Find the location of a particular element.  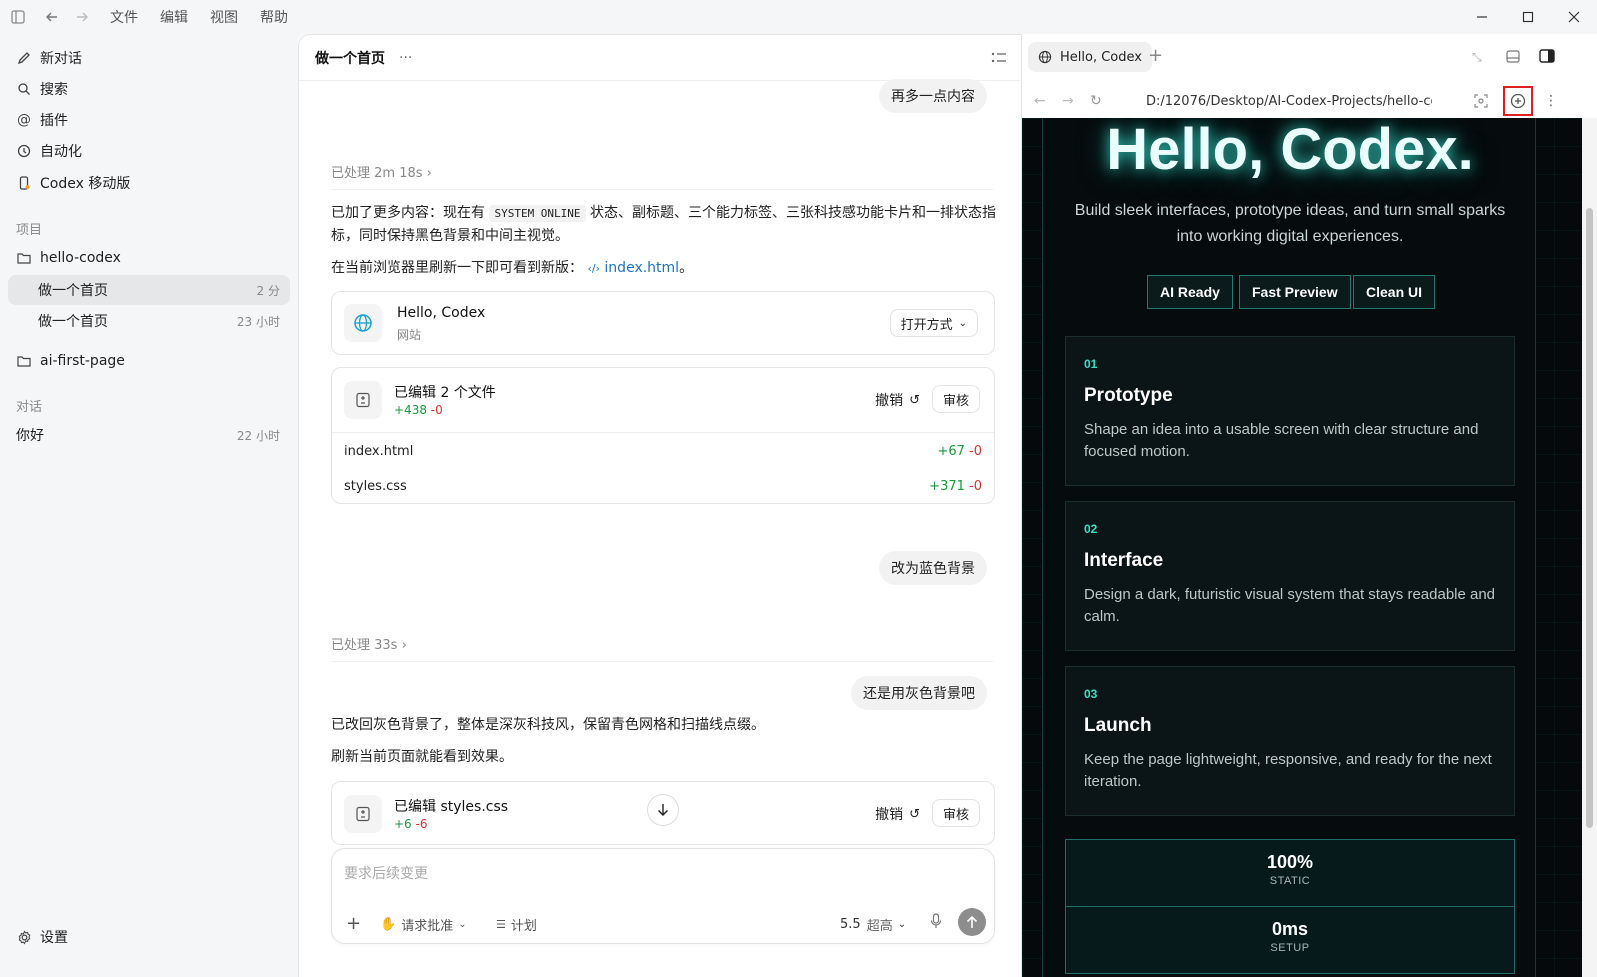

clock-icon is located at coordinates (24, 151).